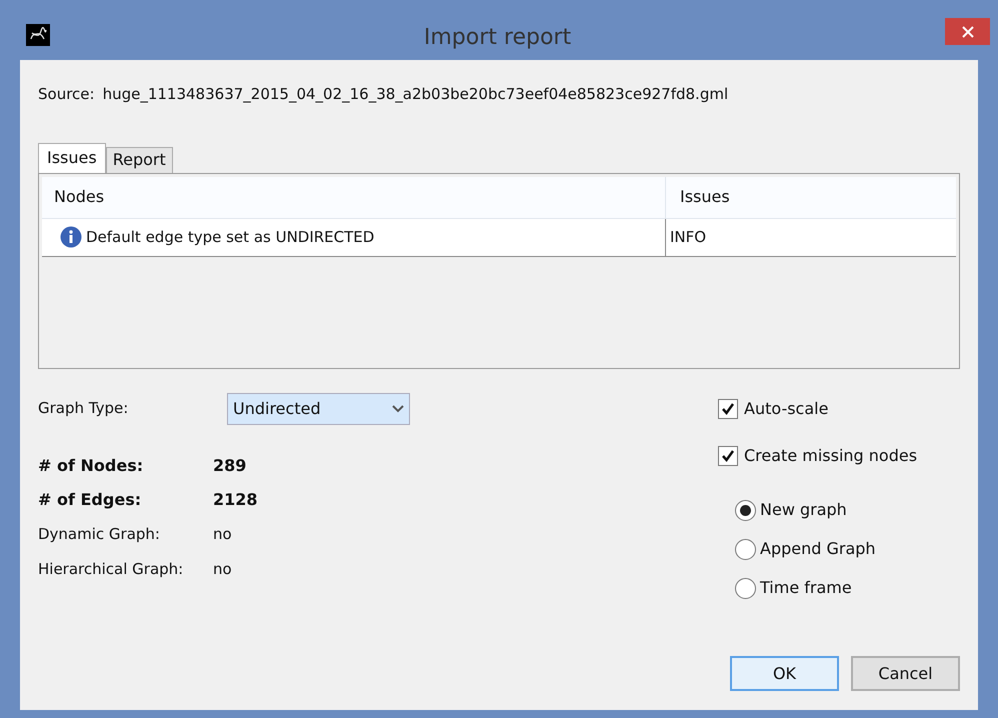  What do you see at coordinates (90, 499) in the screenshot?
I see `stat-label: # of Edges:` at bounding box center [90, 499].